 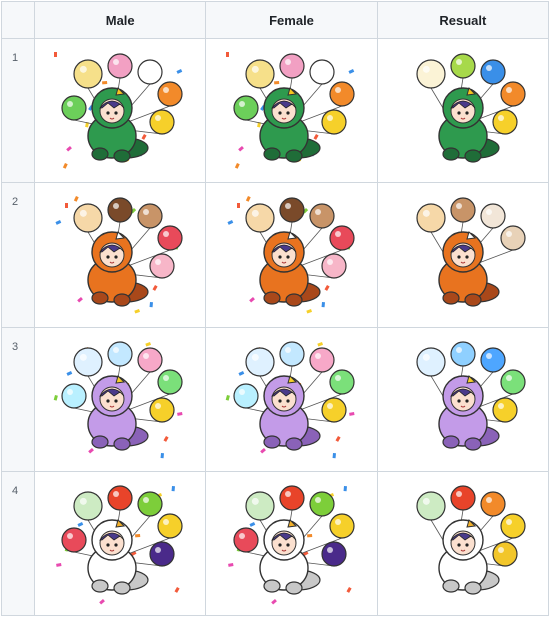 What do you see at coordinates (291, 20) in the screenshot?
I see `header-female: Female` at bounding box center [291, 20].